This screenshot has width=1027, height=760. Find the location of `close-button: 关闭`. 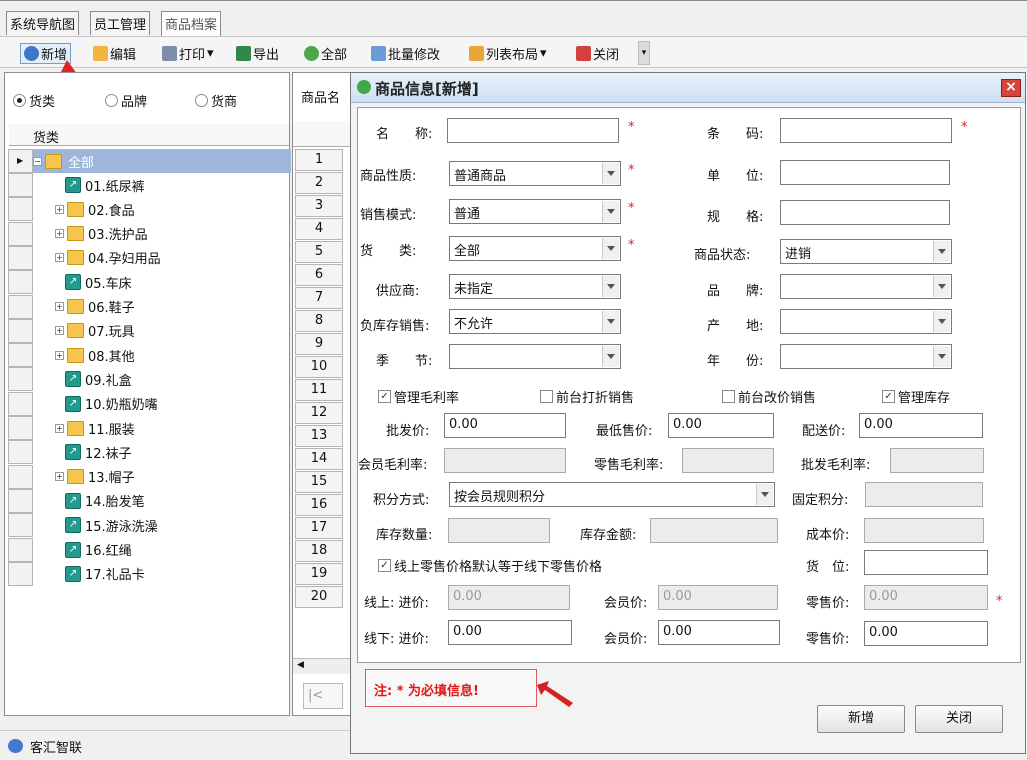

close-button: 关闭 is located at coordinates (597, 53).